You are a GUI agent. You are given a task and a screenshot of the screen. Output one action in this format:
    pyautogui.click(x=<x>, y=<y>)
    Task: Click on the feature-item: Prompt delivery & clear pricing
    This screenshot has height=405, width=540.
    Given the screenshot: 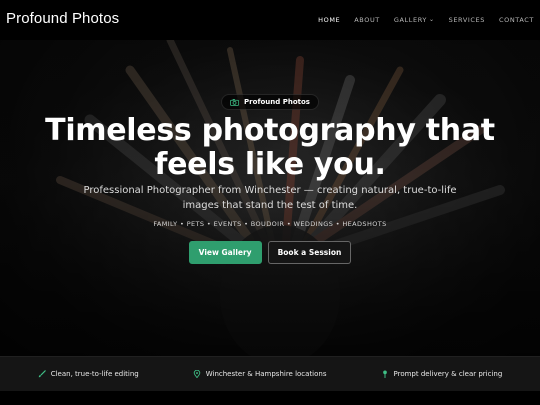 What is the action you would take?
    pyautogui.click(x=442, y=374)
    